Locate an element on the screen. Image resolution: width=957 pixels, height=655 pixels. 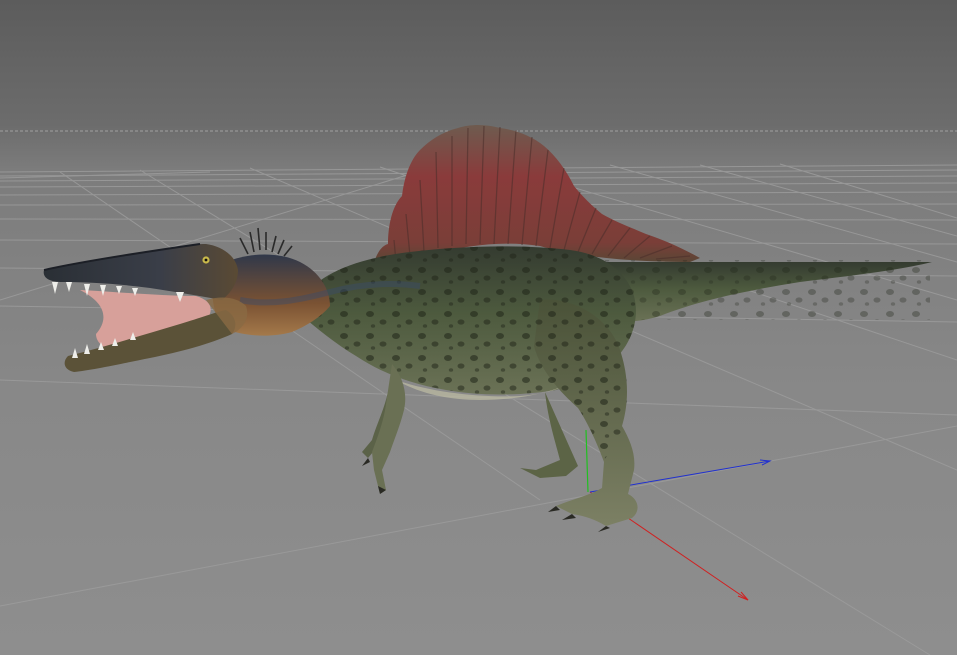
y-axis-line is located at coordinates (587, 461).